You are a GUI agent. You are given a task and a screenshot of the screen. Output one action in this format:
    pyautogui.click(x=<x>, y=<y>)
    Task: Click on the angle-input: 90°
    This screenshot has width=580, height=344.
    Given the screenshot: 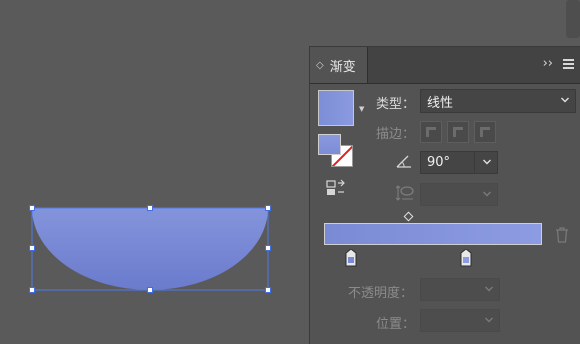 What is the action you would take?
    pyautogui.click(x=459, y=162)
    